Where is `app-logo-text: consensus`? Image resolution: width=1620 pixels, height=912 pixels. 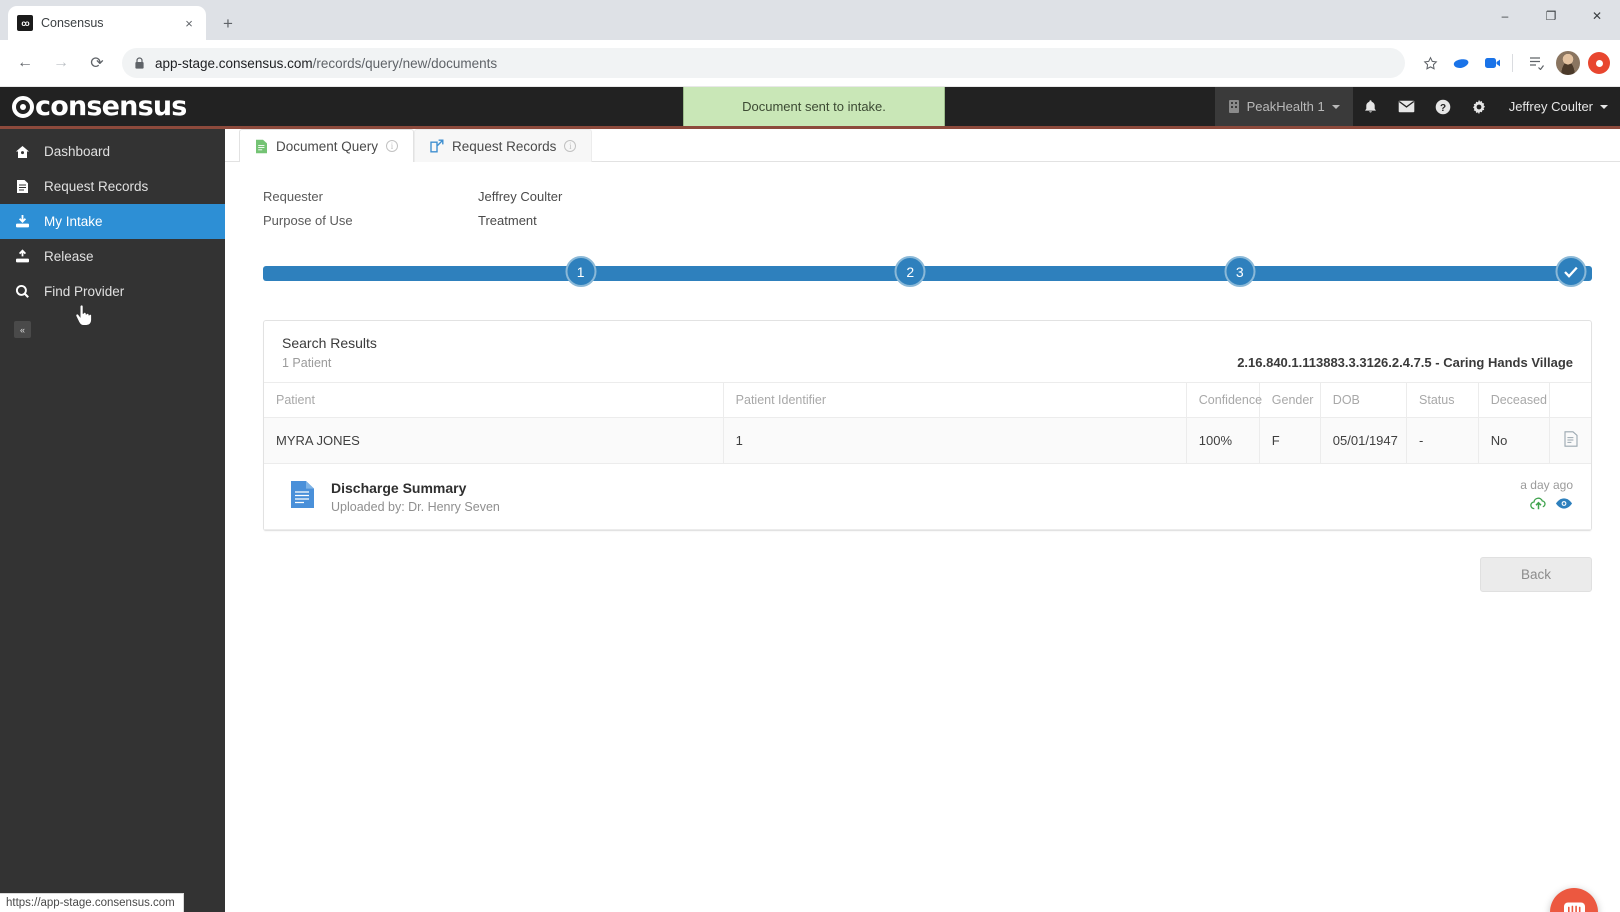 app-logo-text: consensus is located at coordinates (111, 106).